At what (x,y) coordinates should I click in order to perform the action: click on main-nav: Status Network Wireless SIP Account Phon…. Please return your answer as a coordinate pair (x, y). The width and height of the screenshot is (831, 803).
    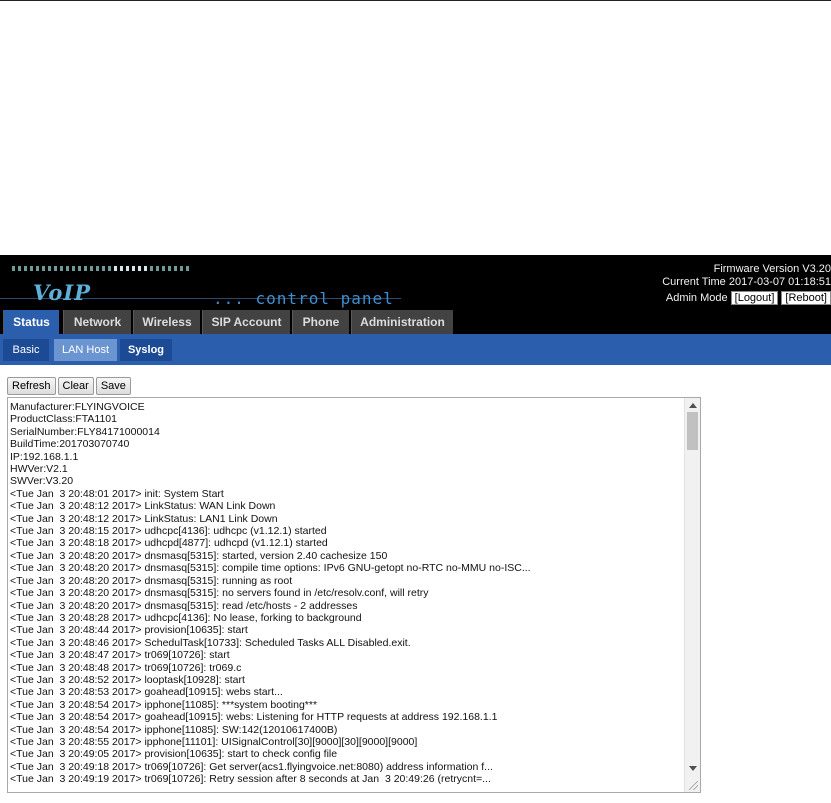
    Looking at the image, I should click on (415, 321).